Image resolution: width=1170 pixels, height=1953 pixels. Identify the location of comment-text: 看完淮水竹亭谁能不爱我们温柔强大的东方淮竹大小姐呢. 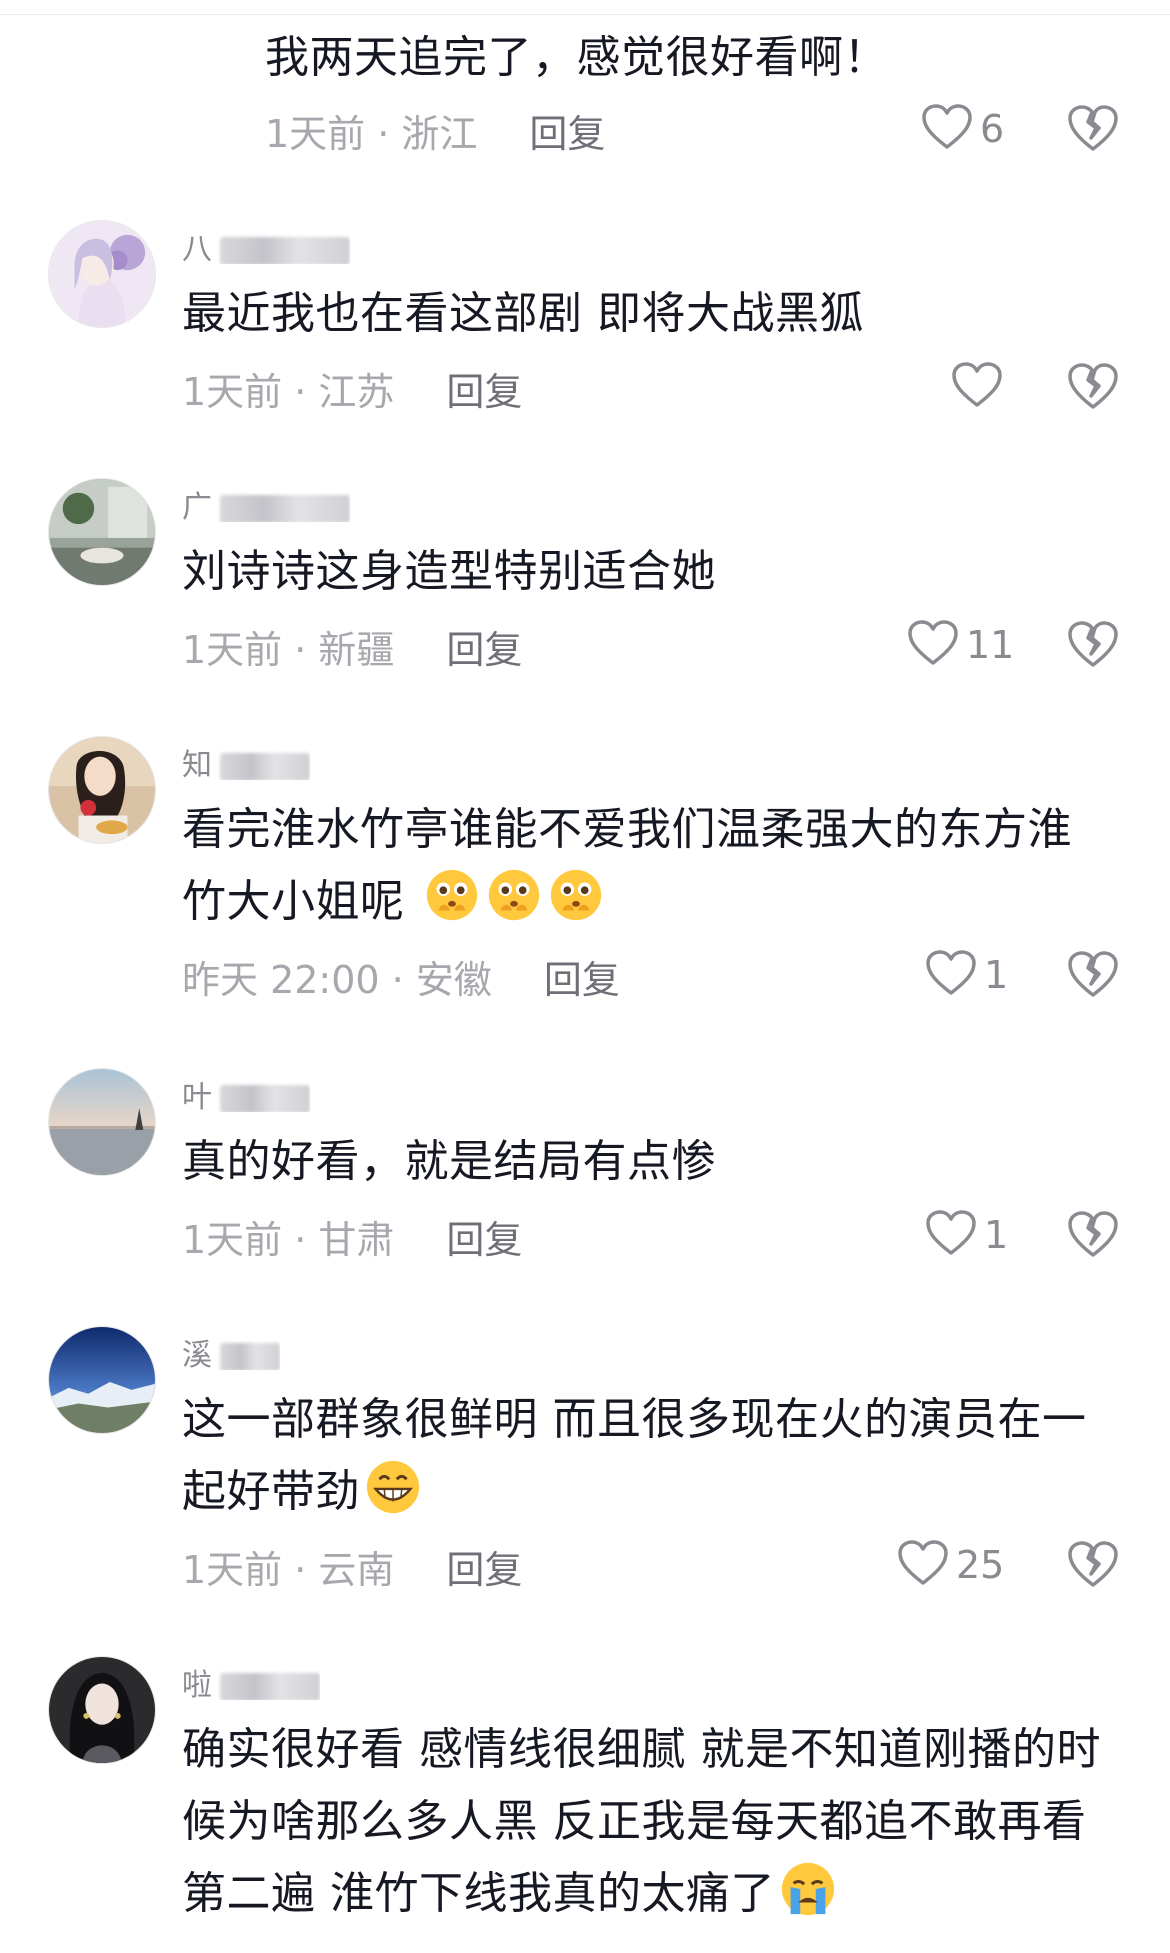
(627, 865).